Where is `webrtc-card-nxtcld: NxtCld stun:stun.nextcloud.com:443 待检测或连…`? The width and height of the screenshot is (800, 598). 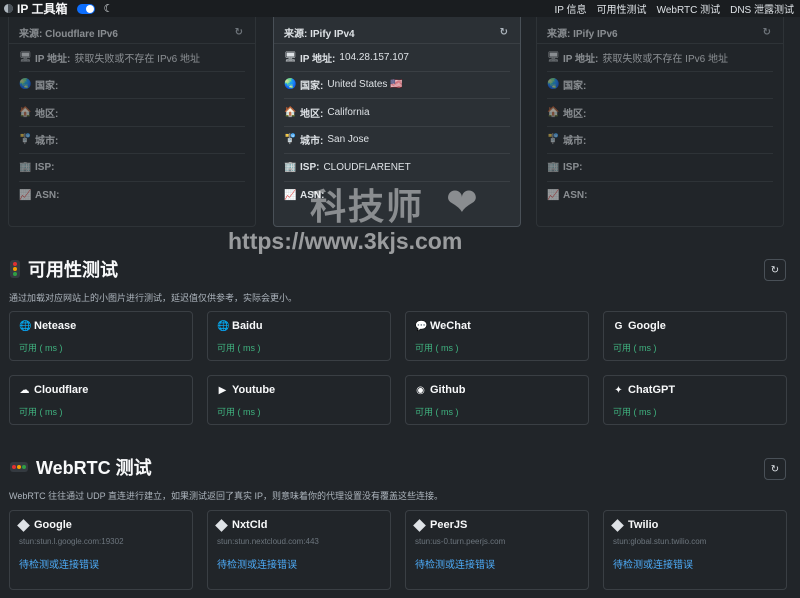
webrtc-card-nxtcld: NxtCld stun:stun.nextcloud.com:443 待检测或连… is located at coordinates (299, 550).